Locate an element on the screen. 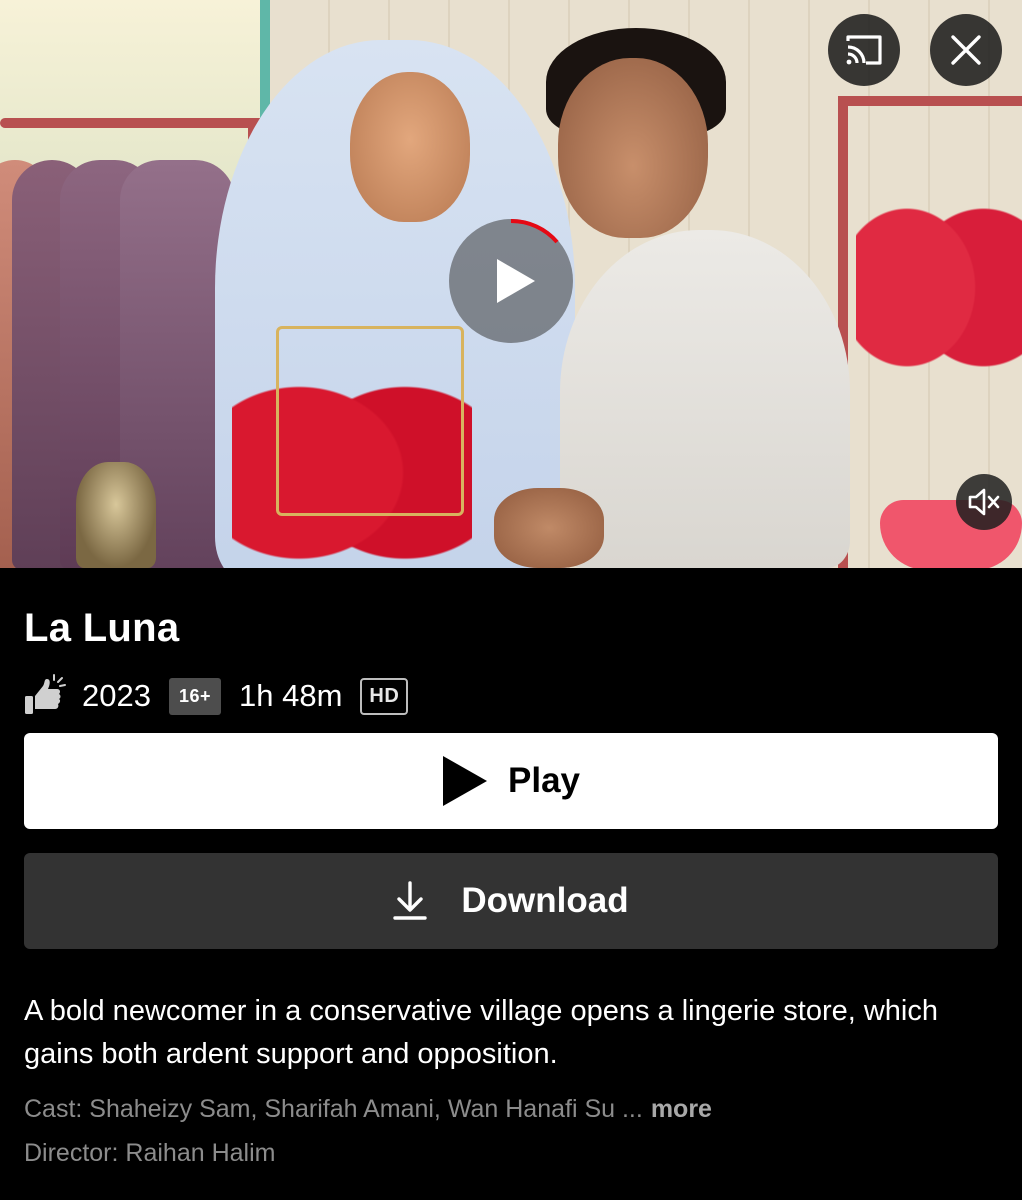 The width and height of the screenshot is (1022, 1200). hero-person-right-face is located at coordinates (633, 148).